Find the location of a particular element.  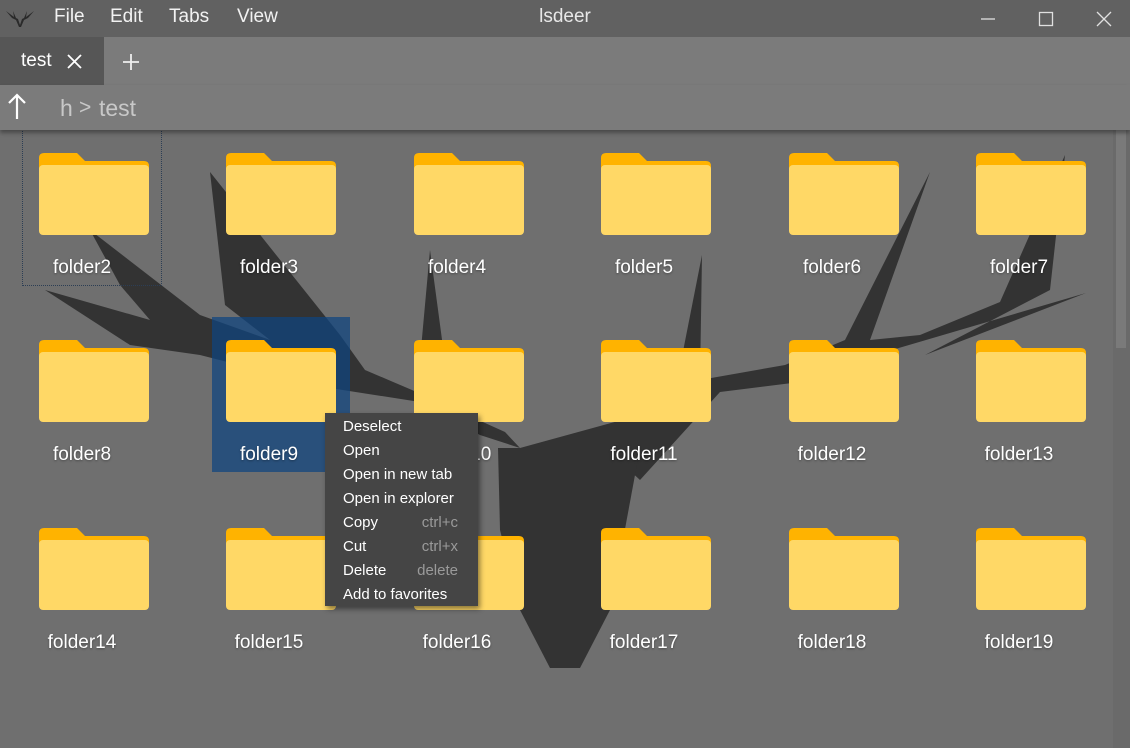

context-menu-label: Delete is located at coordinates (365, 570).